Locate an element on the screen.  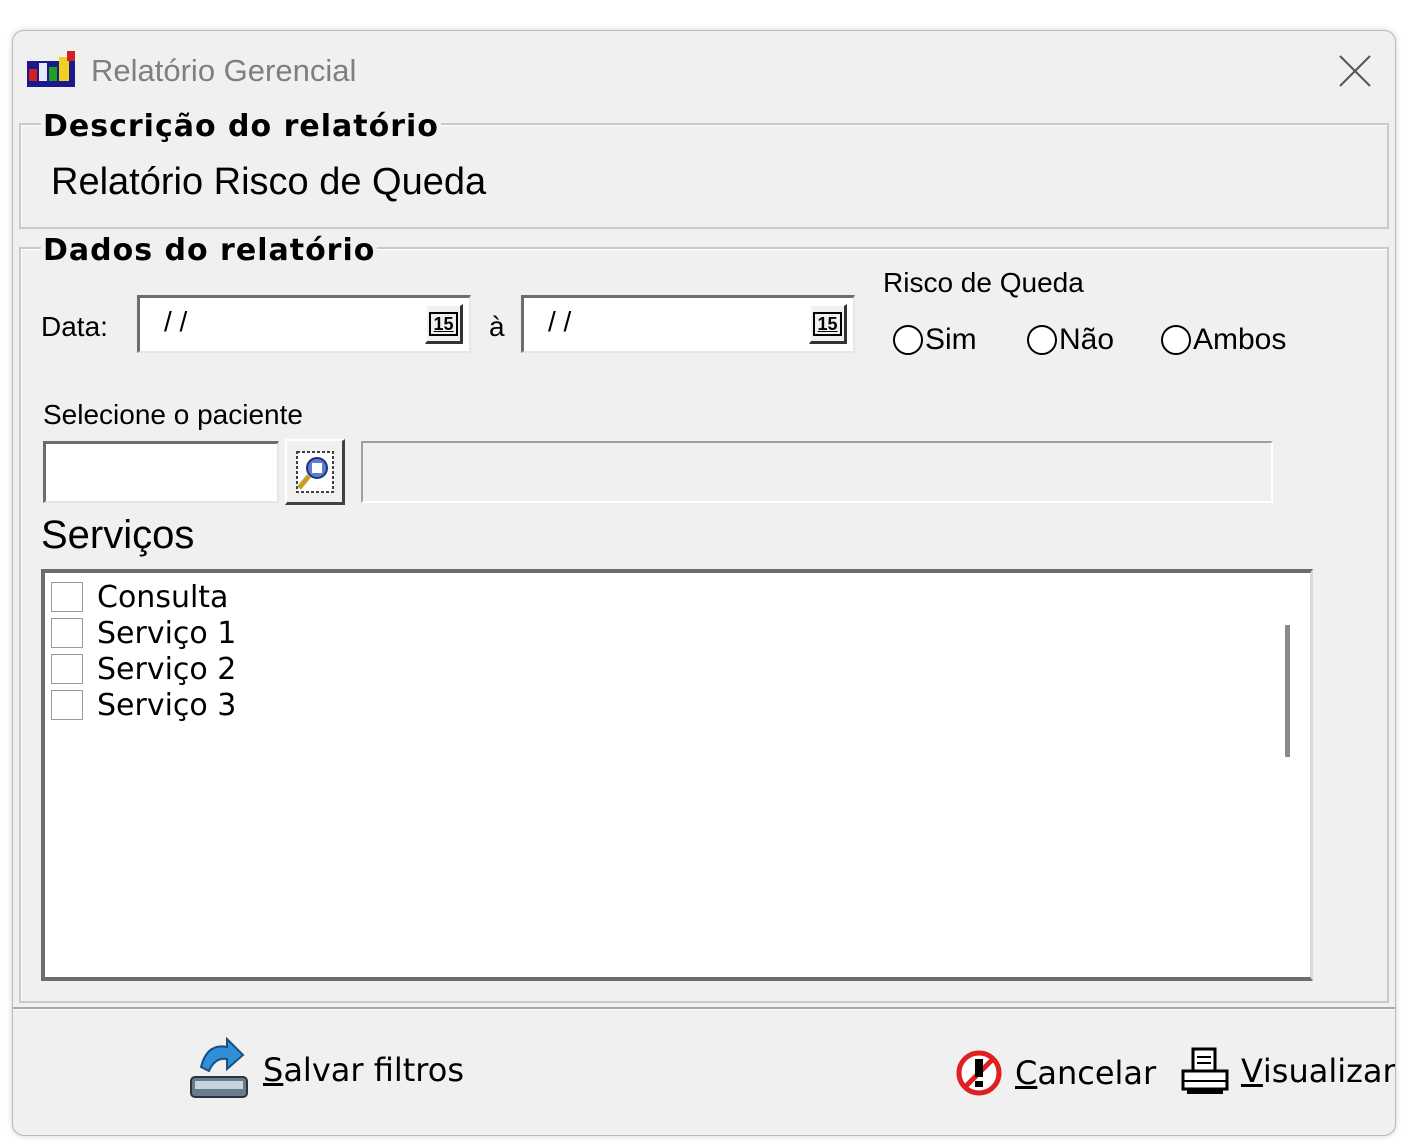
service-label: Serviço 2 is located at coordinates (167, 669).